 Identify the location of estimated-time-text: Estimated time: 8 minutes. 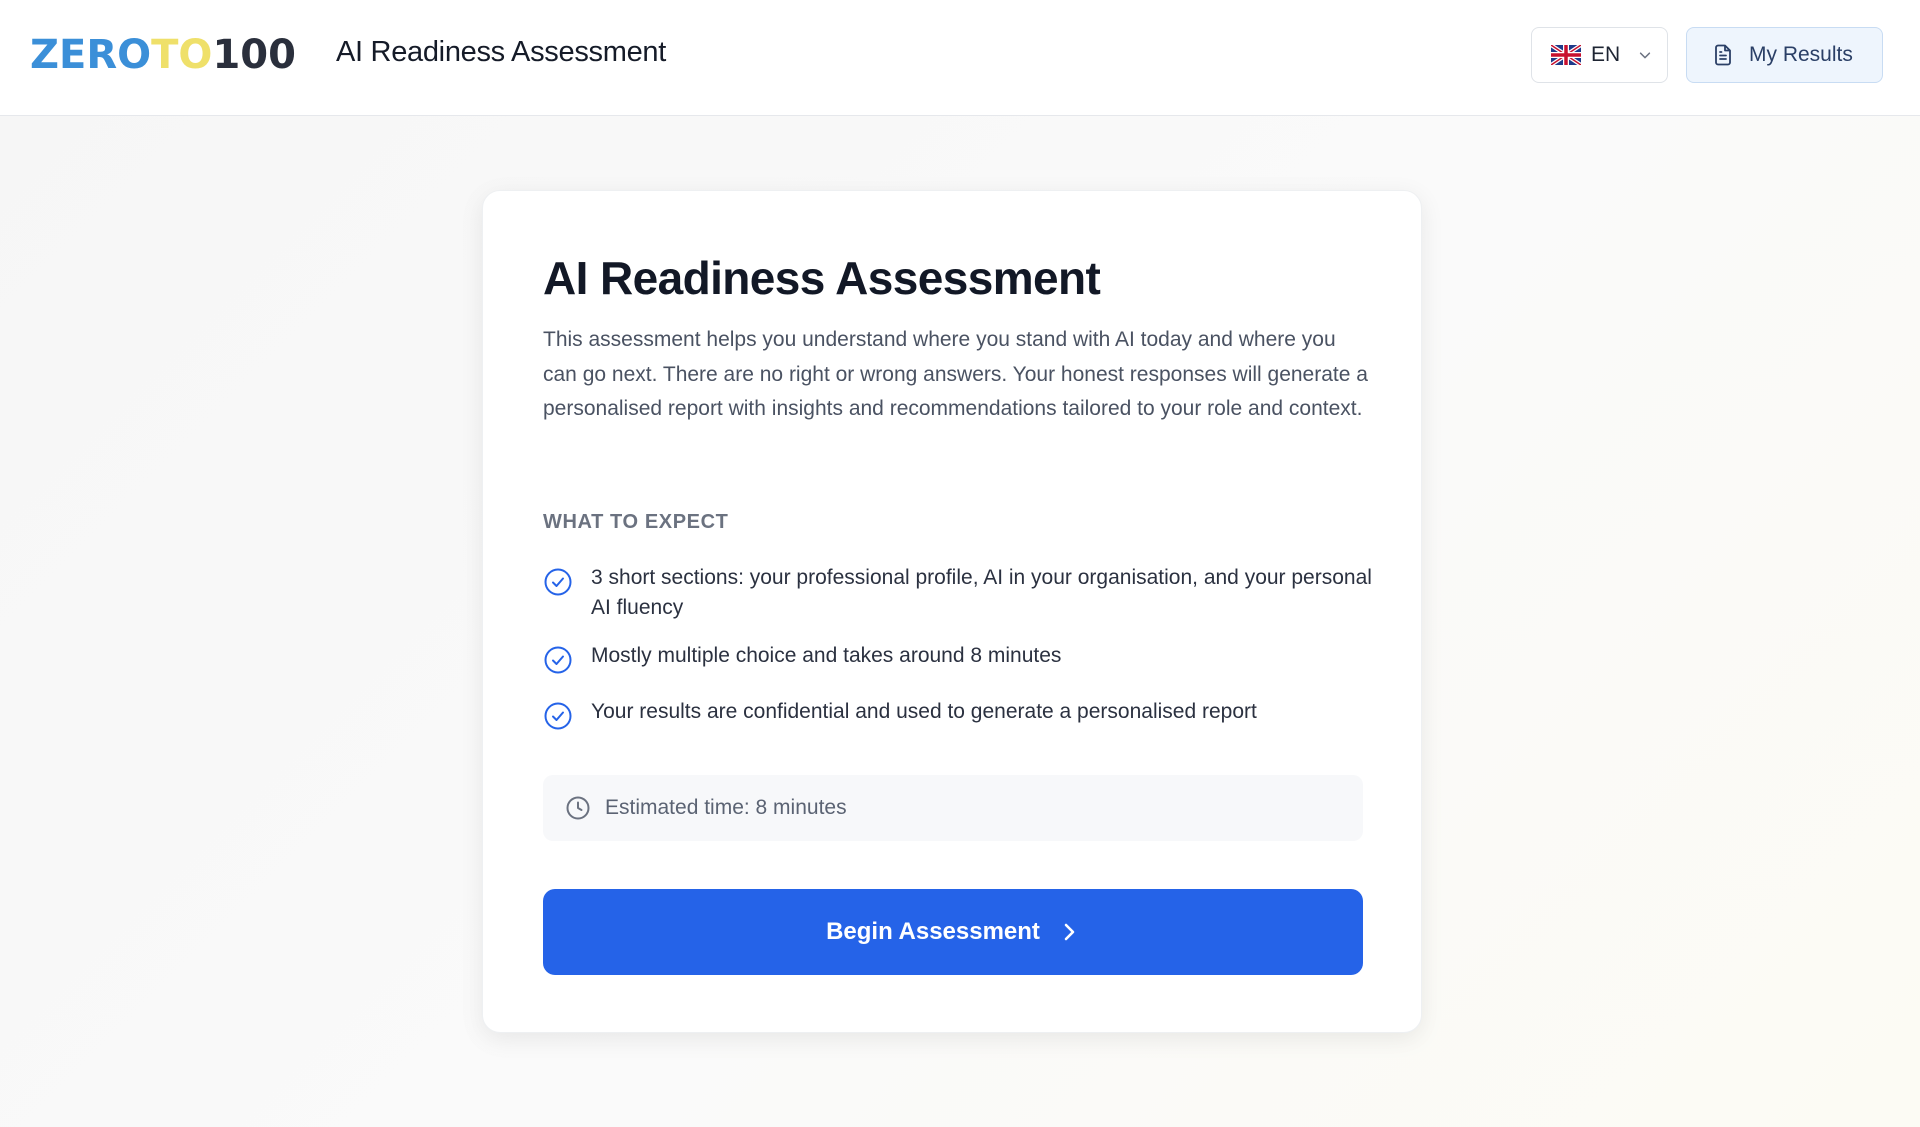
(726, 807).